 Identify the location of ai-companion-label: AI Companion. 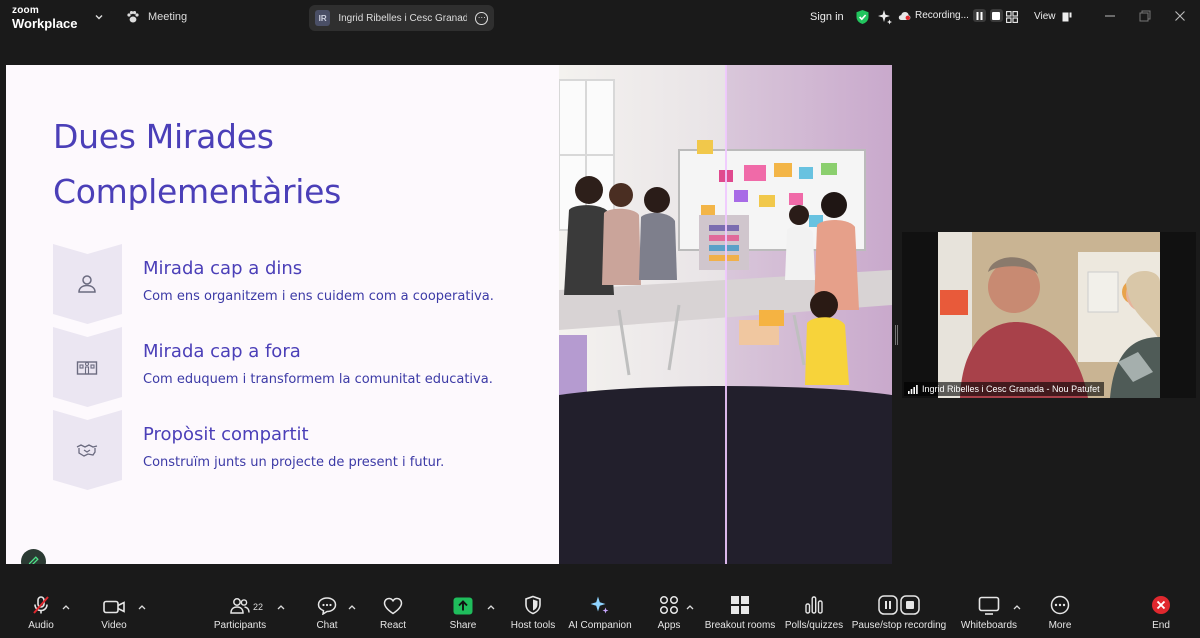
(600, 625).